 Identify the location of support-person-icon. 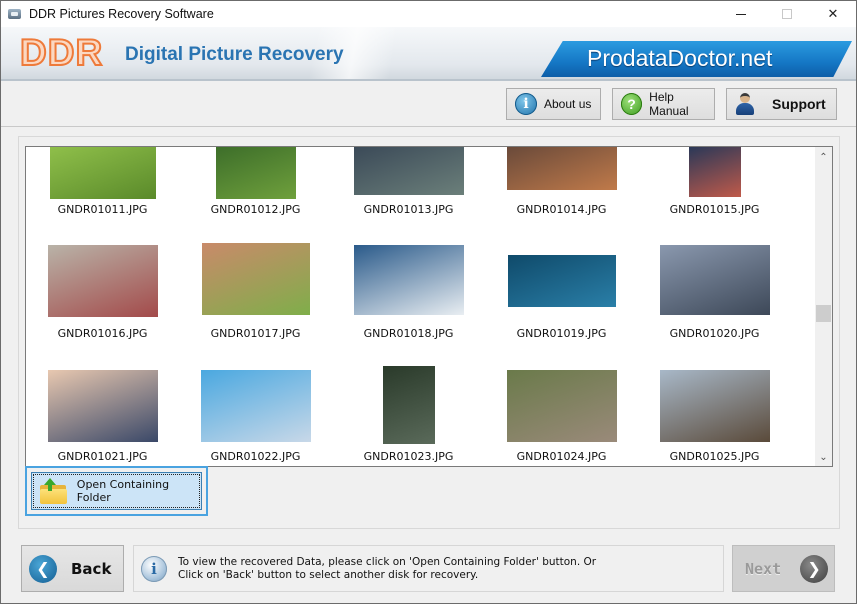
(745, 104).